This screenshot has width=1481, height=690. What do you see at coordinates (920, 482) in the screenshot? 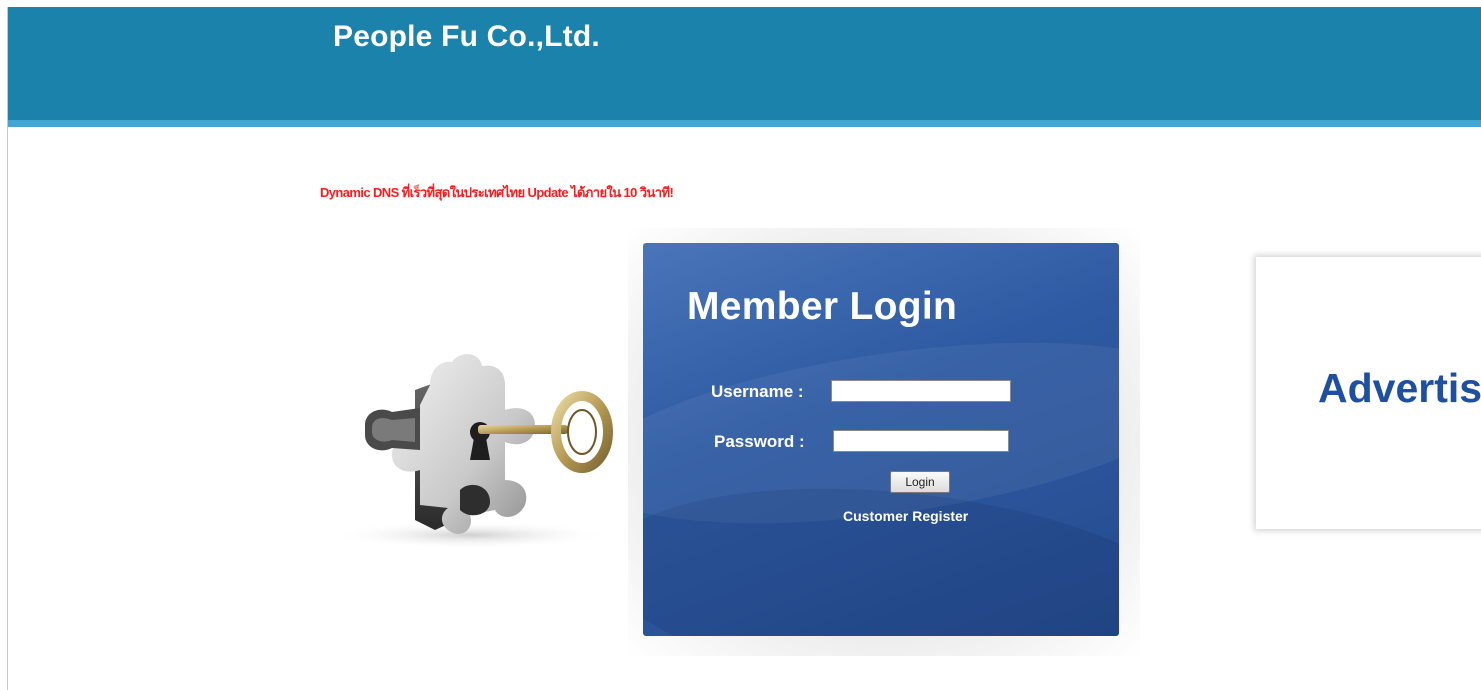
I see `login-button: Login` at bounding box center [920, 482].